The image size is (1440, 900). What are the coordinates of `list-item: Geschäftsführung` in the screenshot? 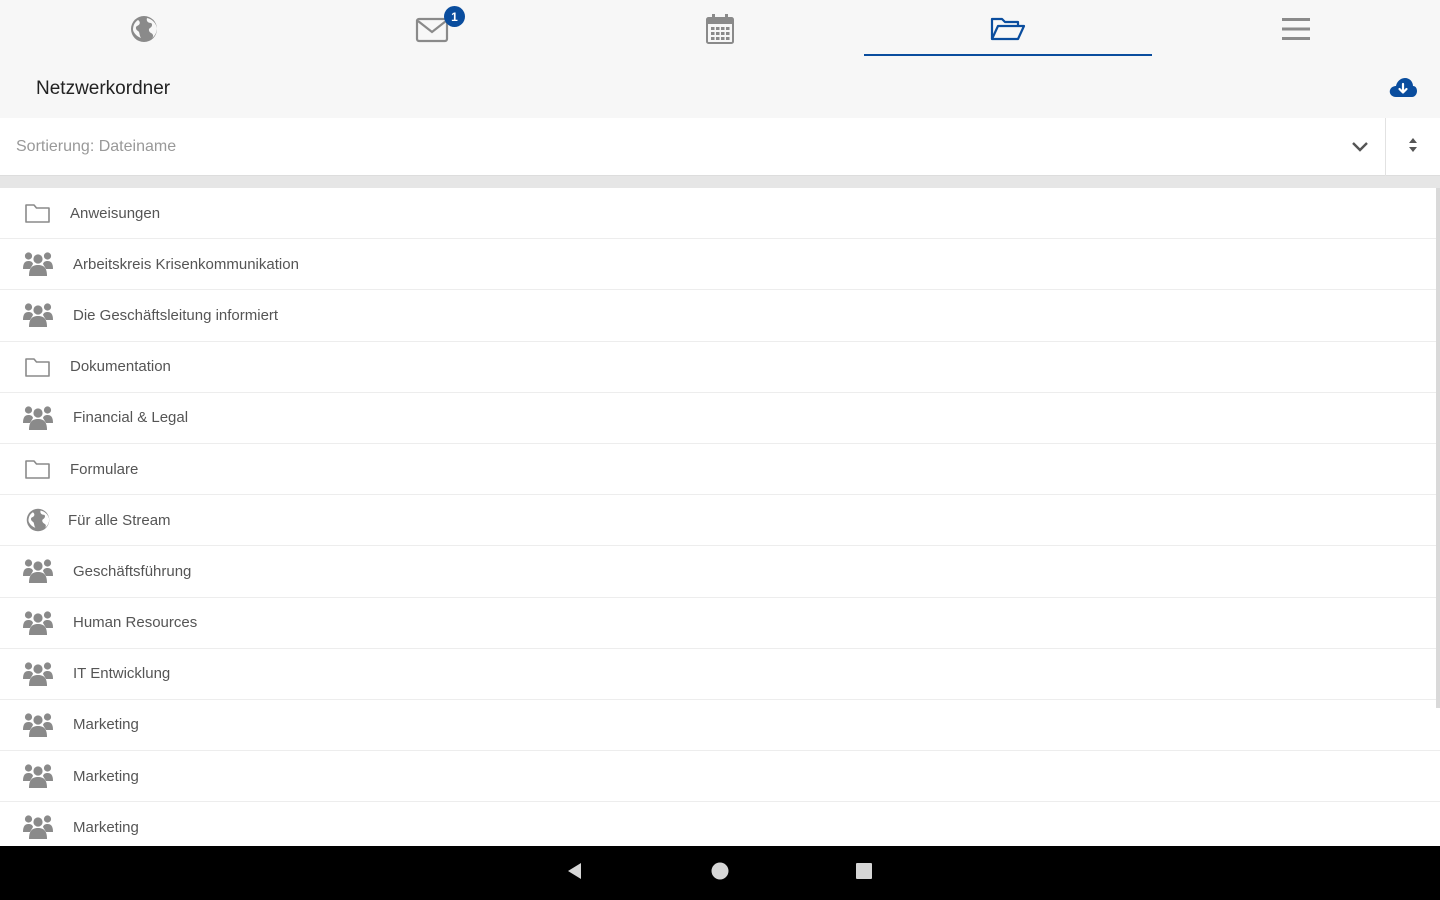 It's located at (720, 572).